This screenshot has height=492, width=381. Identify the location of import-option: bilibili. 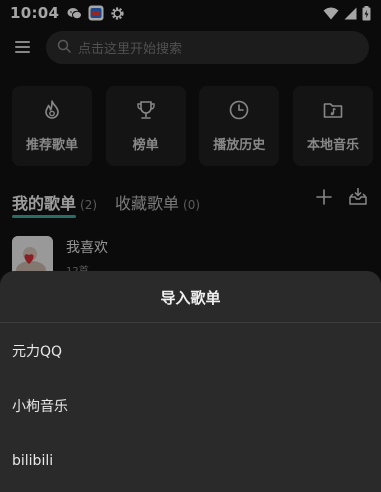
(190, 461).